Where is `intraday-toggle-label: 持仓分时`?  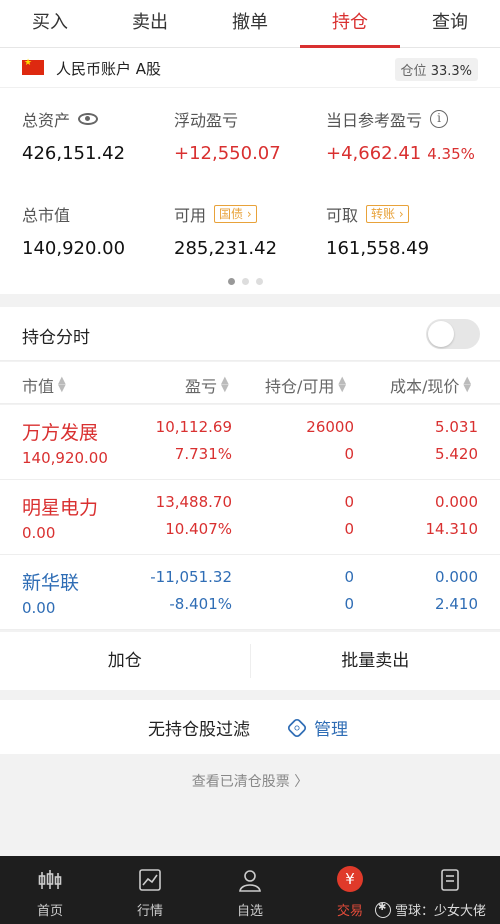
intraday-toggle-label: 持仓分时 is located at coordinates (56, 338).